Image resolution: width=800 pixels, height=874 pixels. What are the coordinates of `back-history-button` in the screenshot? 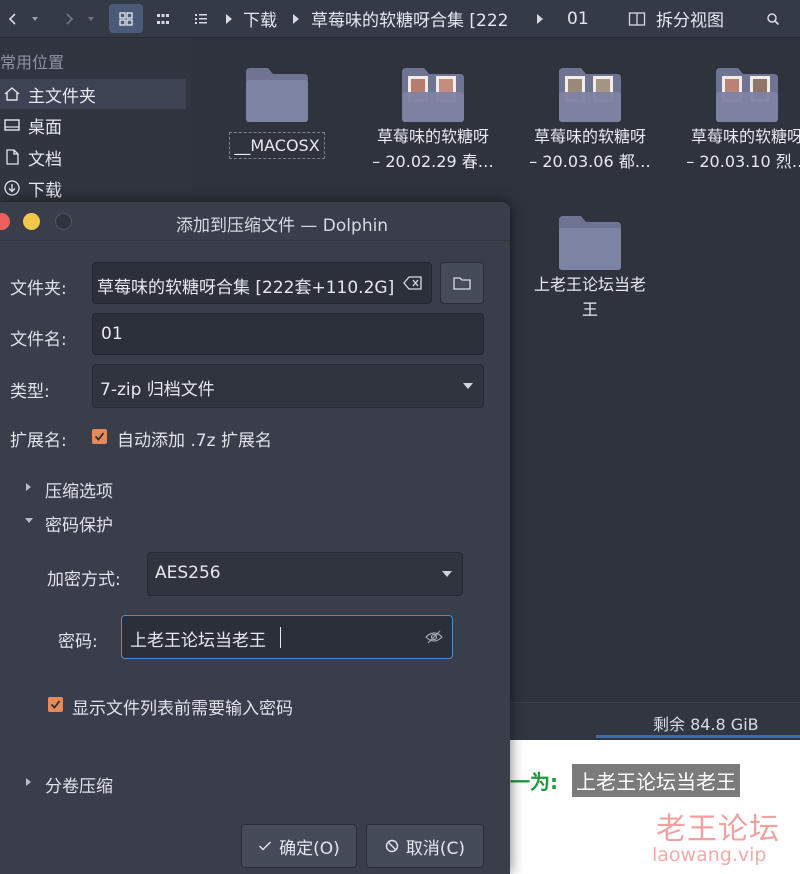 It's located at (35, 18).